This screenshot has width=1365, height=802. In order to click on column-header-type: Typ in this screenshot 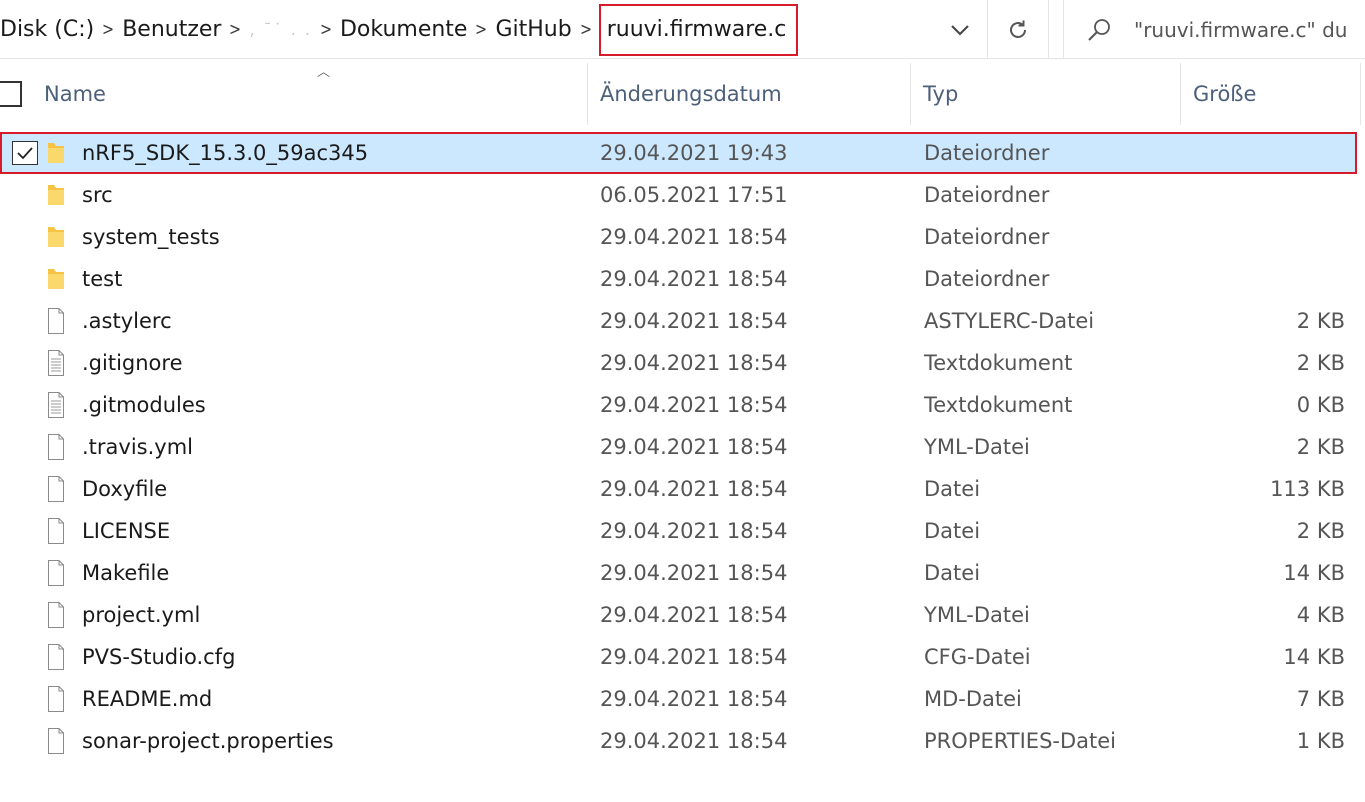, I will do `click(1046, 94)`.